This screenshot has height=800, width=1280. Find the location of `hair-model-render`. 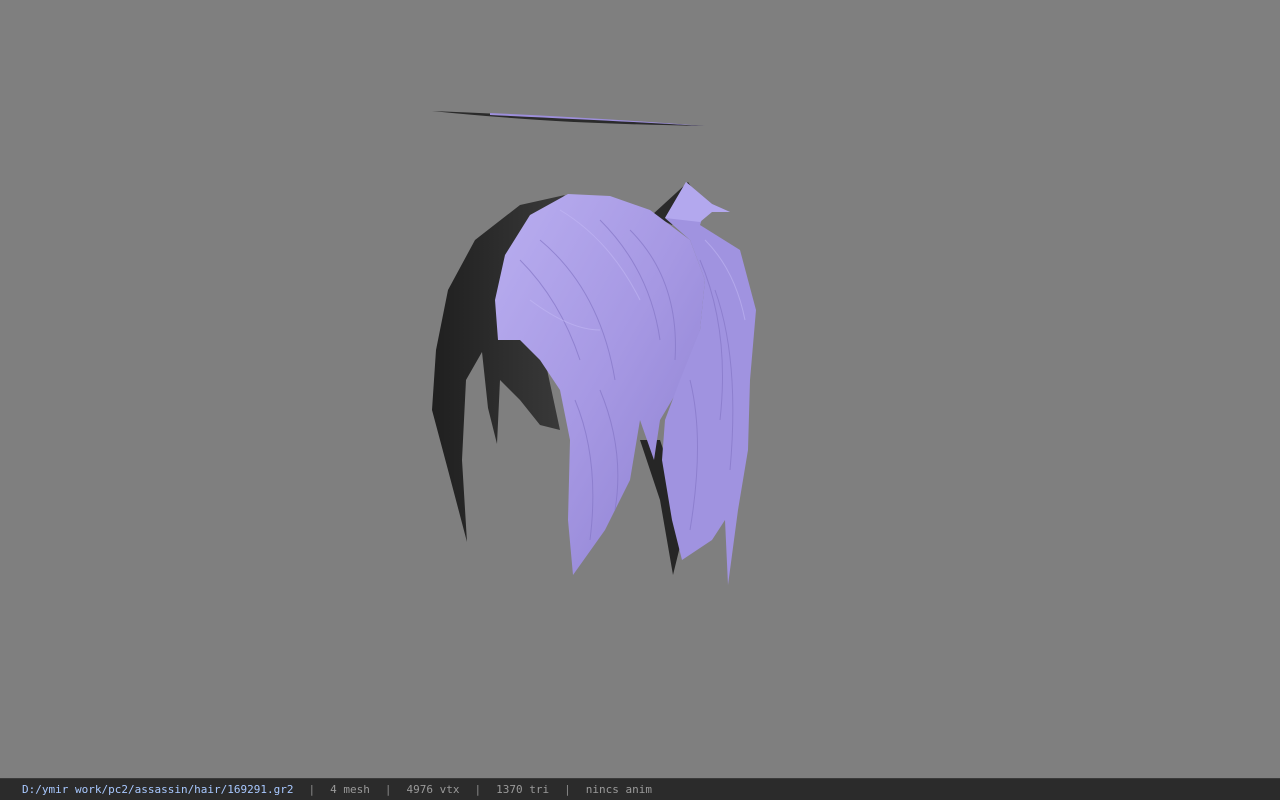

hair-model-render is located at coordinates (594, 348).